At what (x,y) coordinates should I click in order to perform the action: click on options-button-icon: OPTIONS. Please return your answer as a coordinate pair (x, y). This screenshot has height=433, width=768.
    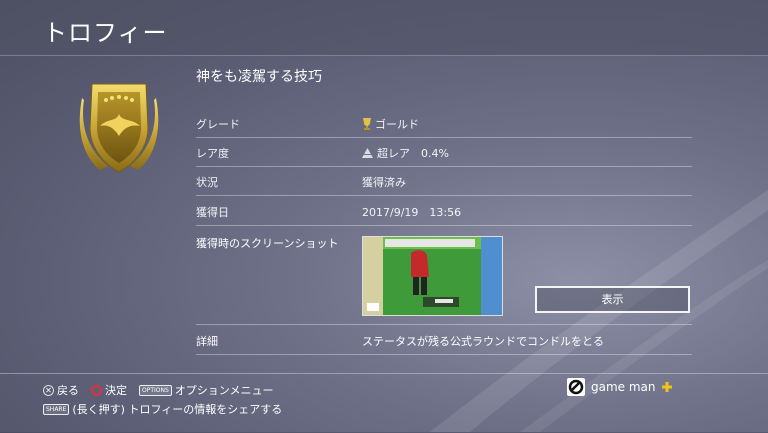
    Looking at the image, I should click on (155, 390).